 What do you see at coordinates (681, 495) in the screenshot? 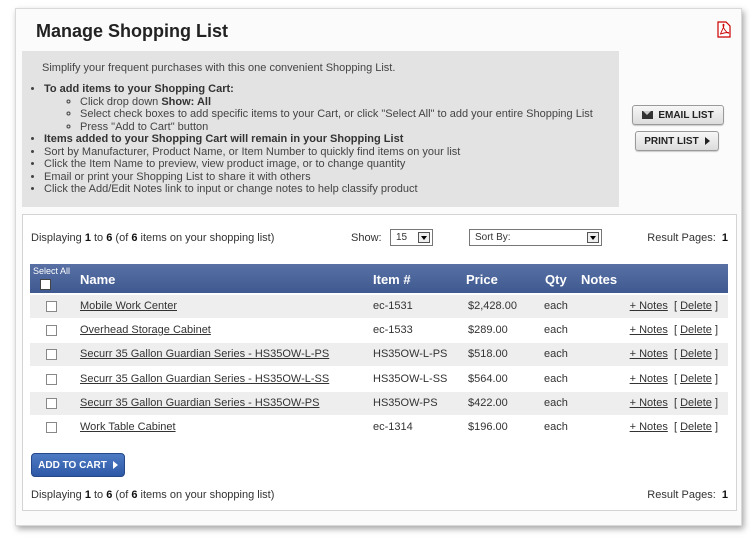
I see `result-pages-label: Result Pages:` at bounding box center [681, 495].